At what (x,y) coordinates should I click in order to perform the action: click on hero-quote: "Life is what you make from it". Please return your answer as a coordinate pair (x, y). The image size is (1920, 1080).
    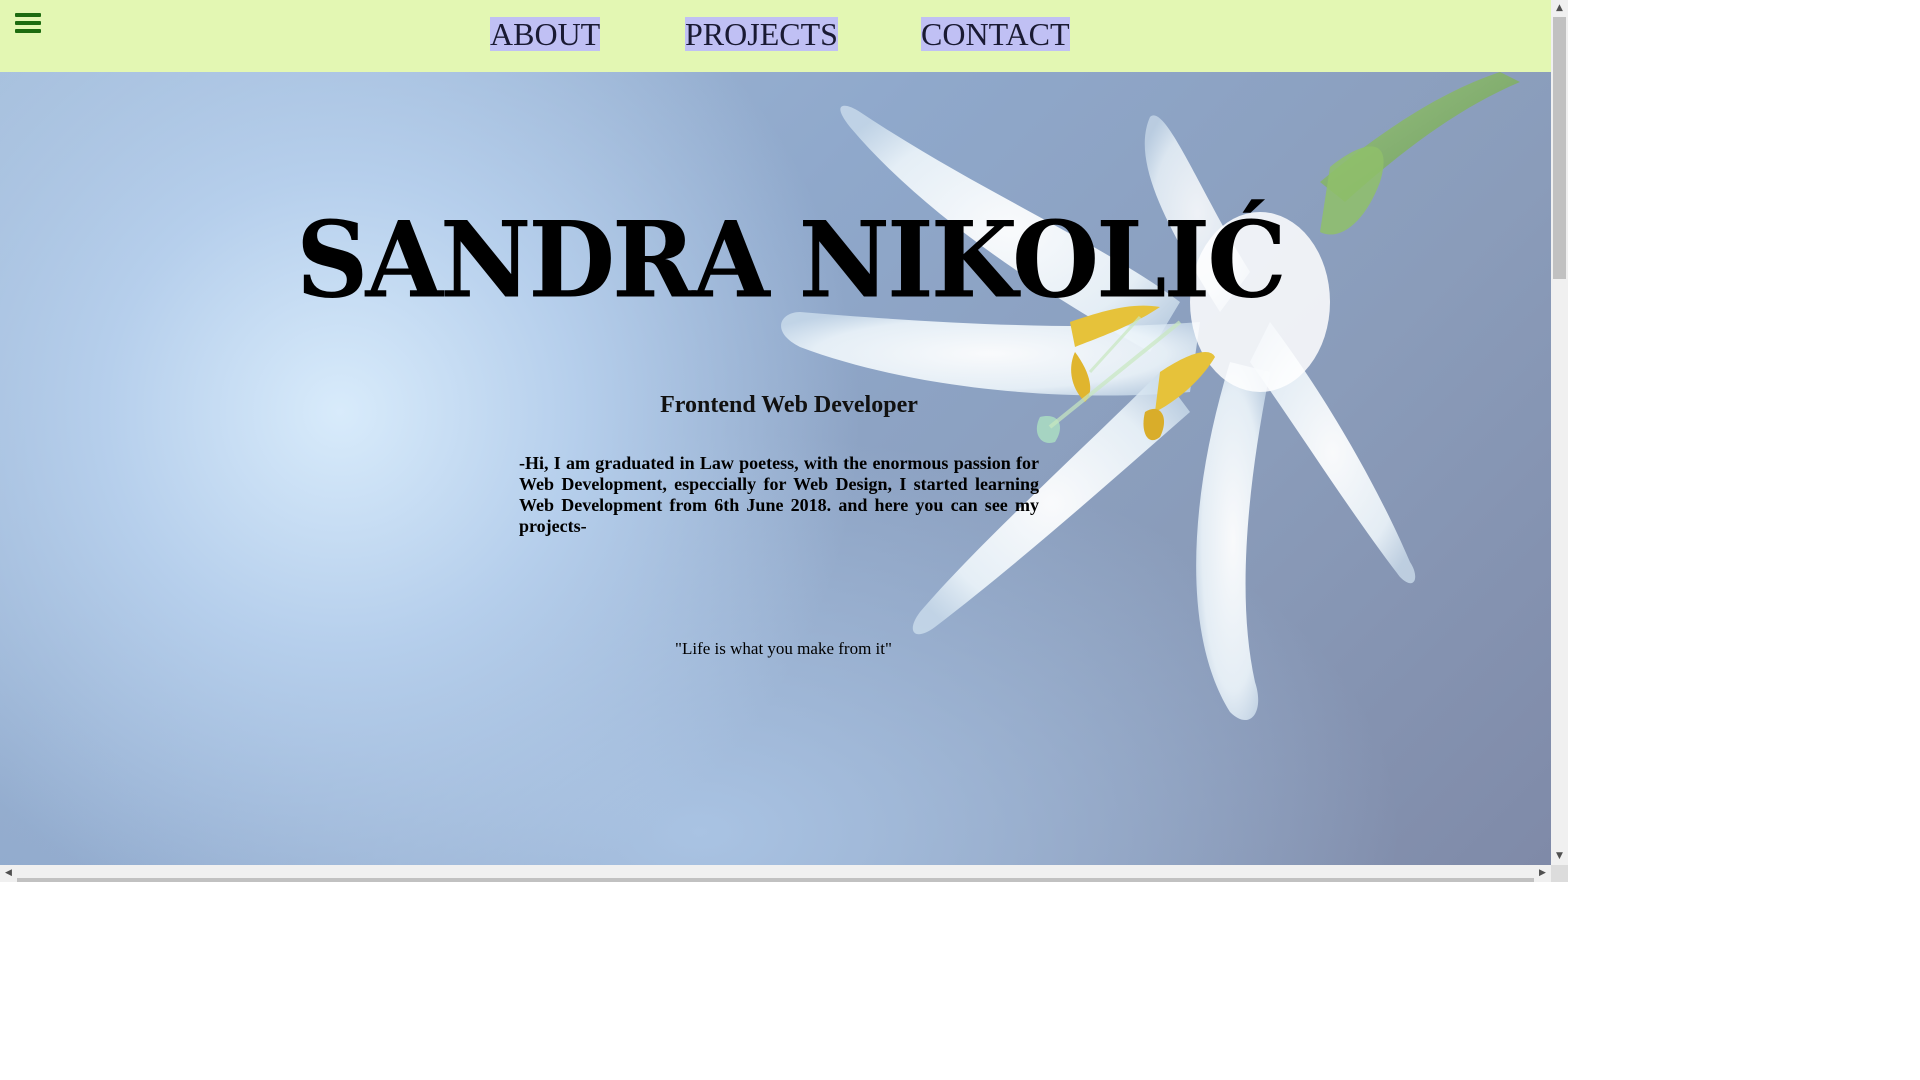
    Looking at the image, I should click on (783, 648).